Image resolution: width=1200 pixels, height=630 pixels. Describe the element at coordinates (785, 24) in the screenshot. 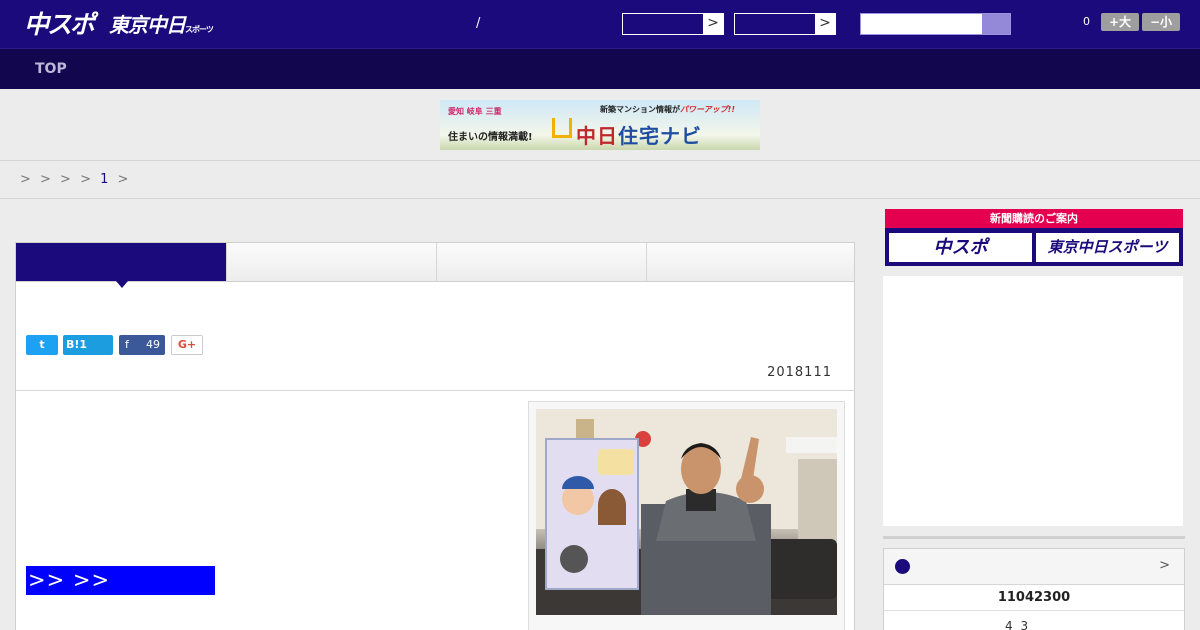

I see `region-select: >` at that location.